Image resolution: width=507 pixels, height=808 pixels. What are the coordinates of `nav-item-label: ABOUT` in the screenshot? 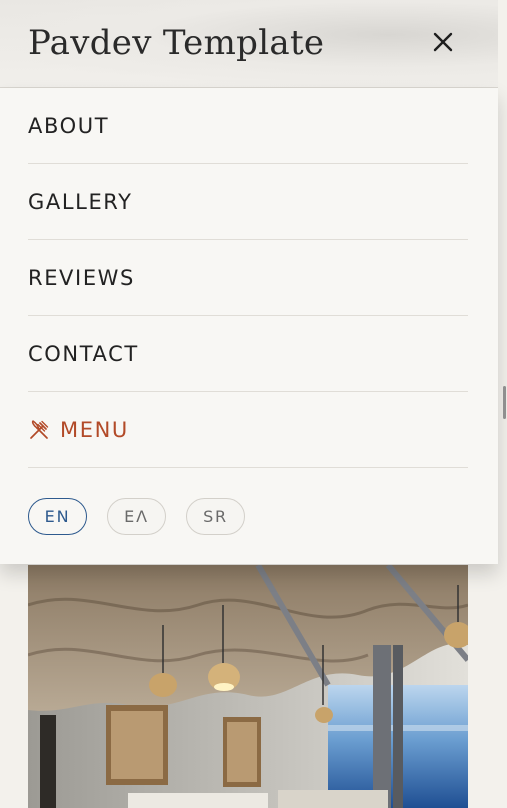 It's located at (69, 125).